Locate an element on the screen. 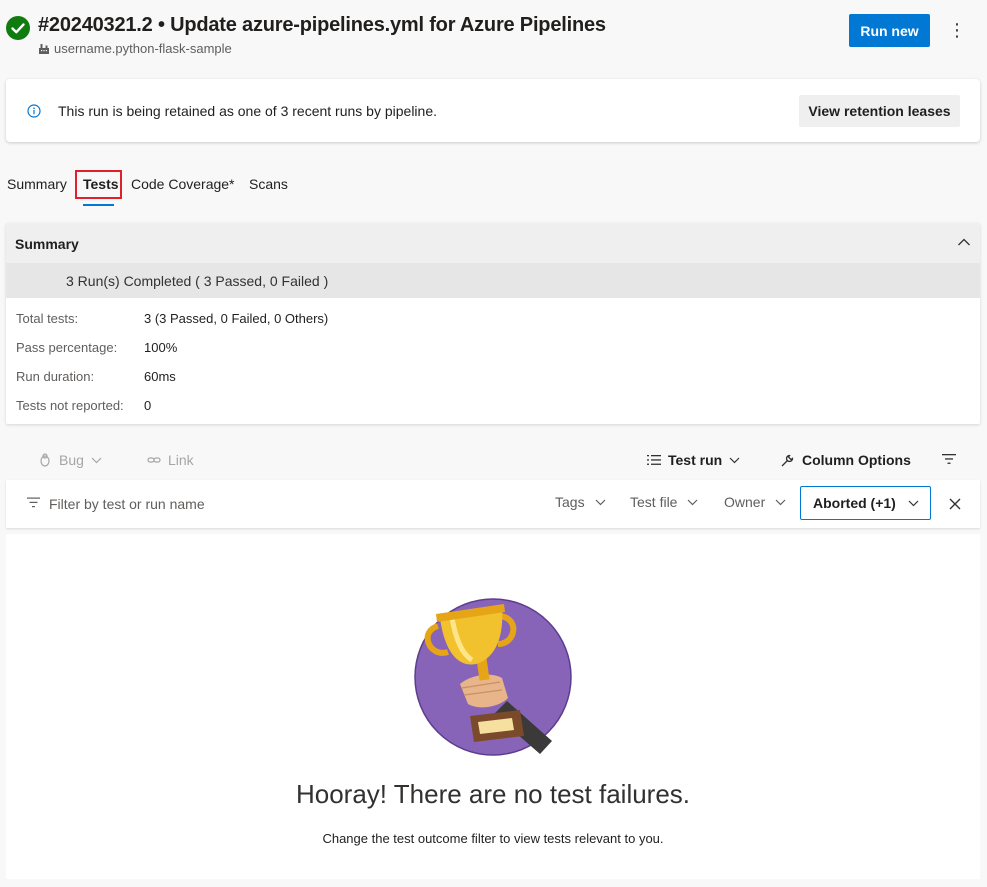 The width and height of the screenshot is (987, 887). tab-bar: Summary Tests Code Coverage* Scans is located at coordinates (200, 188).